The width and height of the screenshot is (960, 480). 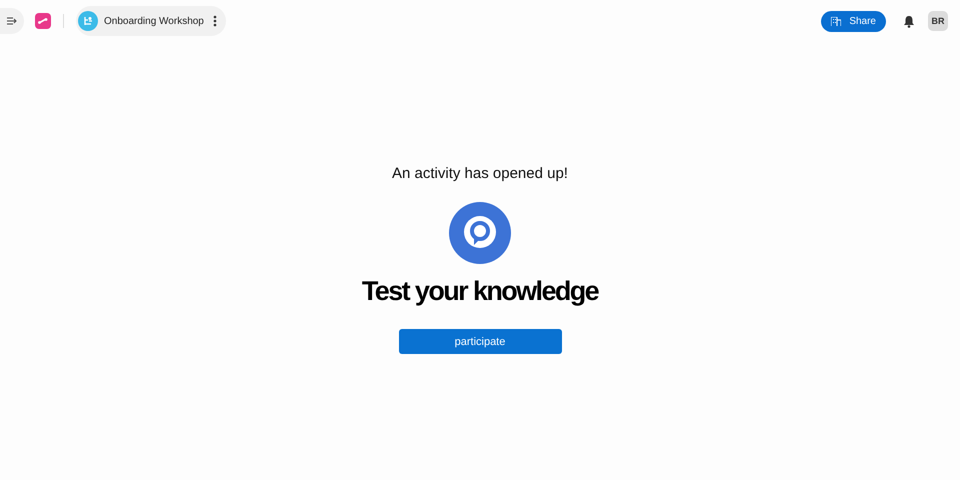 I want to click on board-selector: Onboarding Workshop, so click(x=151, y=21).